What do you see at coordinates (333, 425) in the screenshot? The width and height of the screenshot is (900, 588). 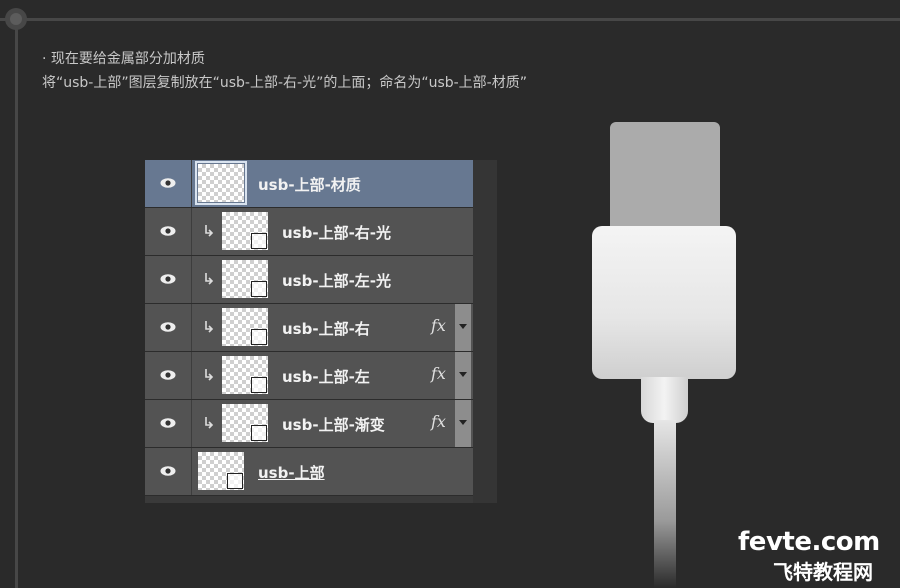 I see `layer-name: usb-上部-渐变` at bounding box center [333, 425].